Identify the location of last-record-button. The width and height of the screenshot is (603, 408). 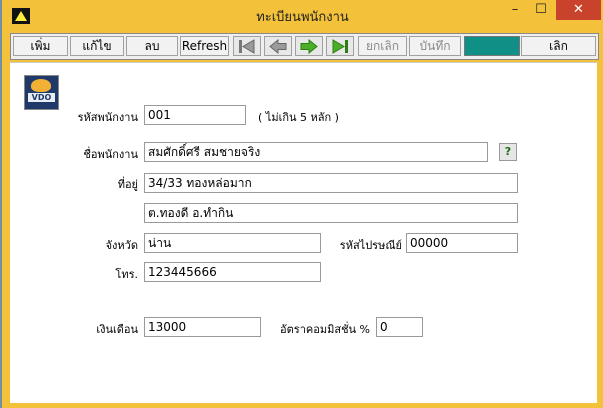
(340, 46).